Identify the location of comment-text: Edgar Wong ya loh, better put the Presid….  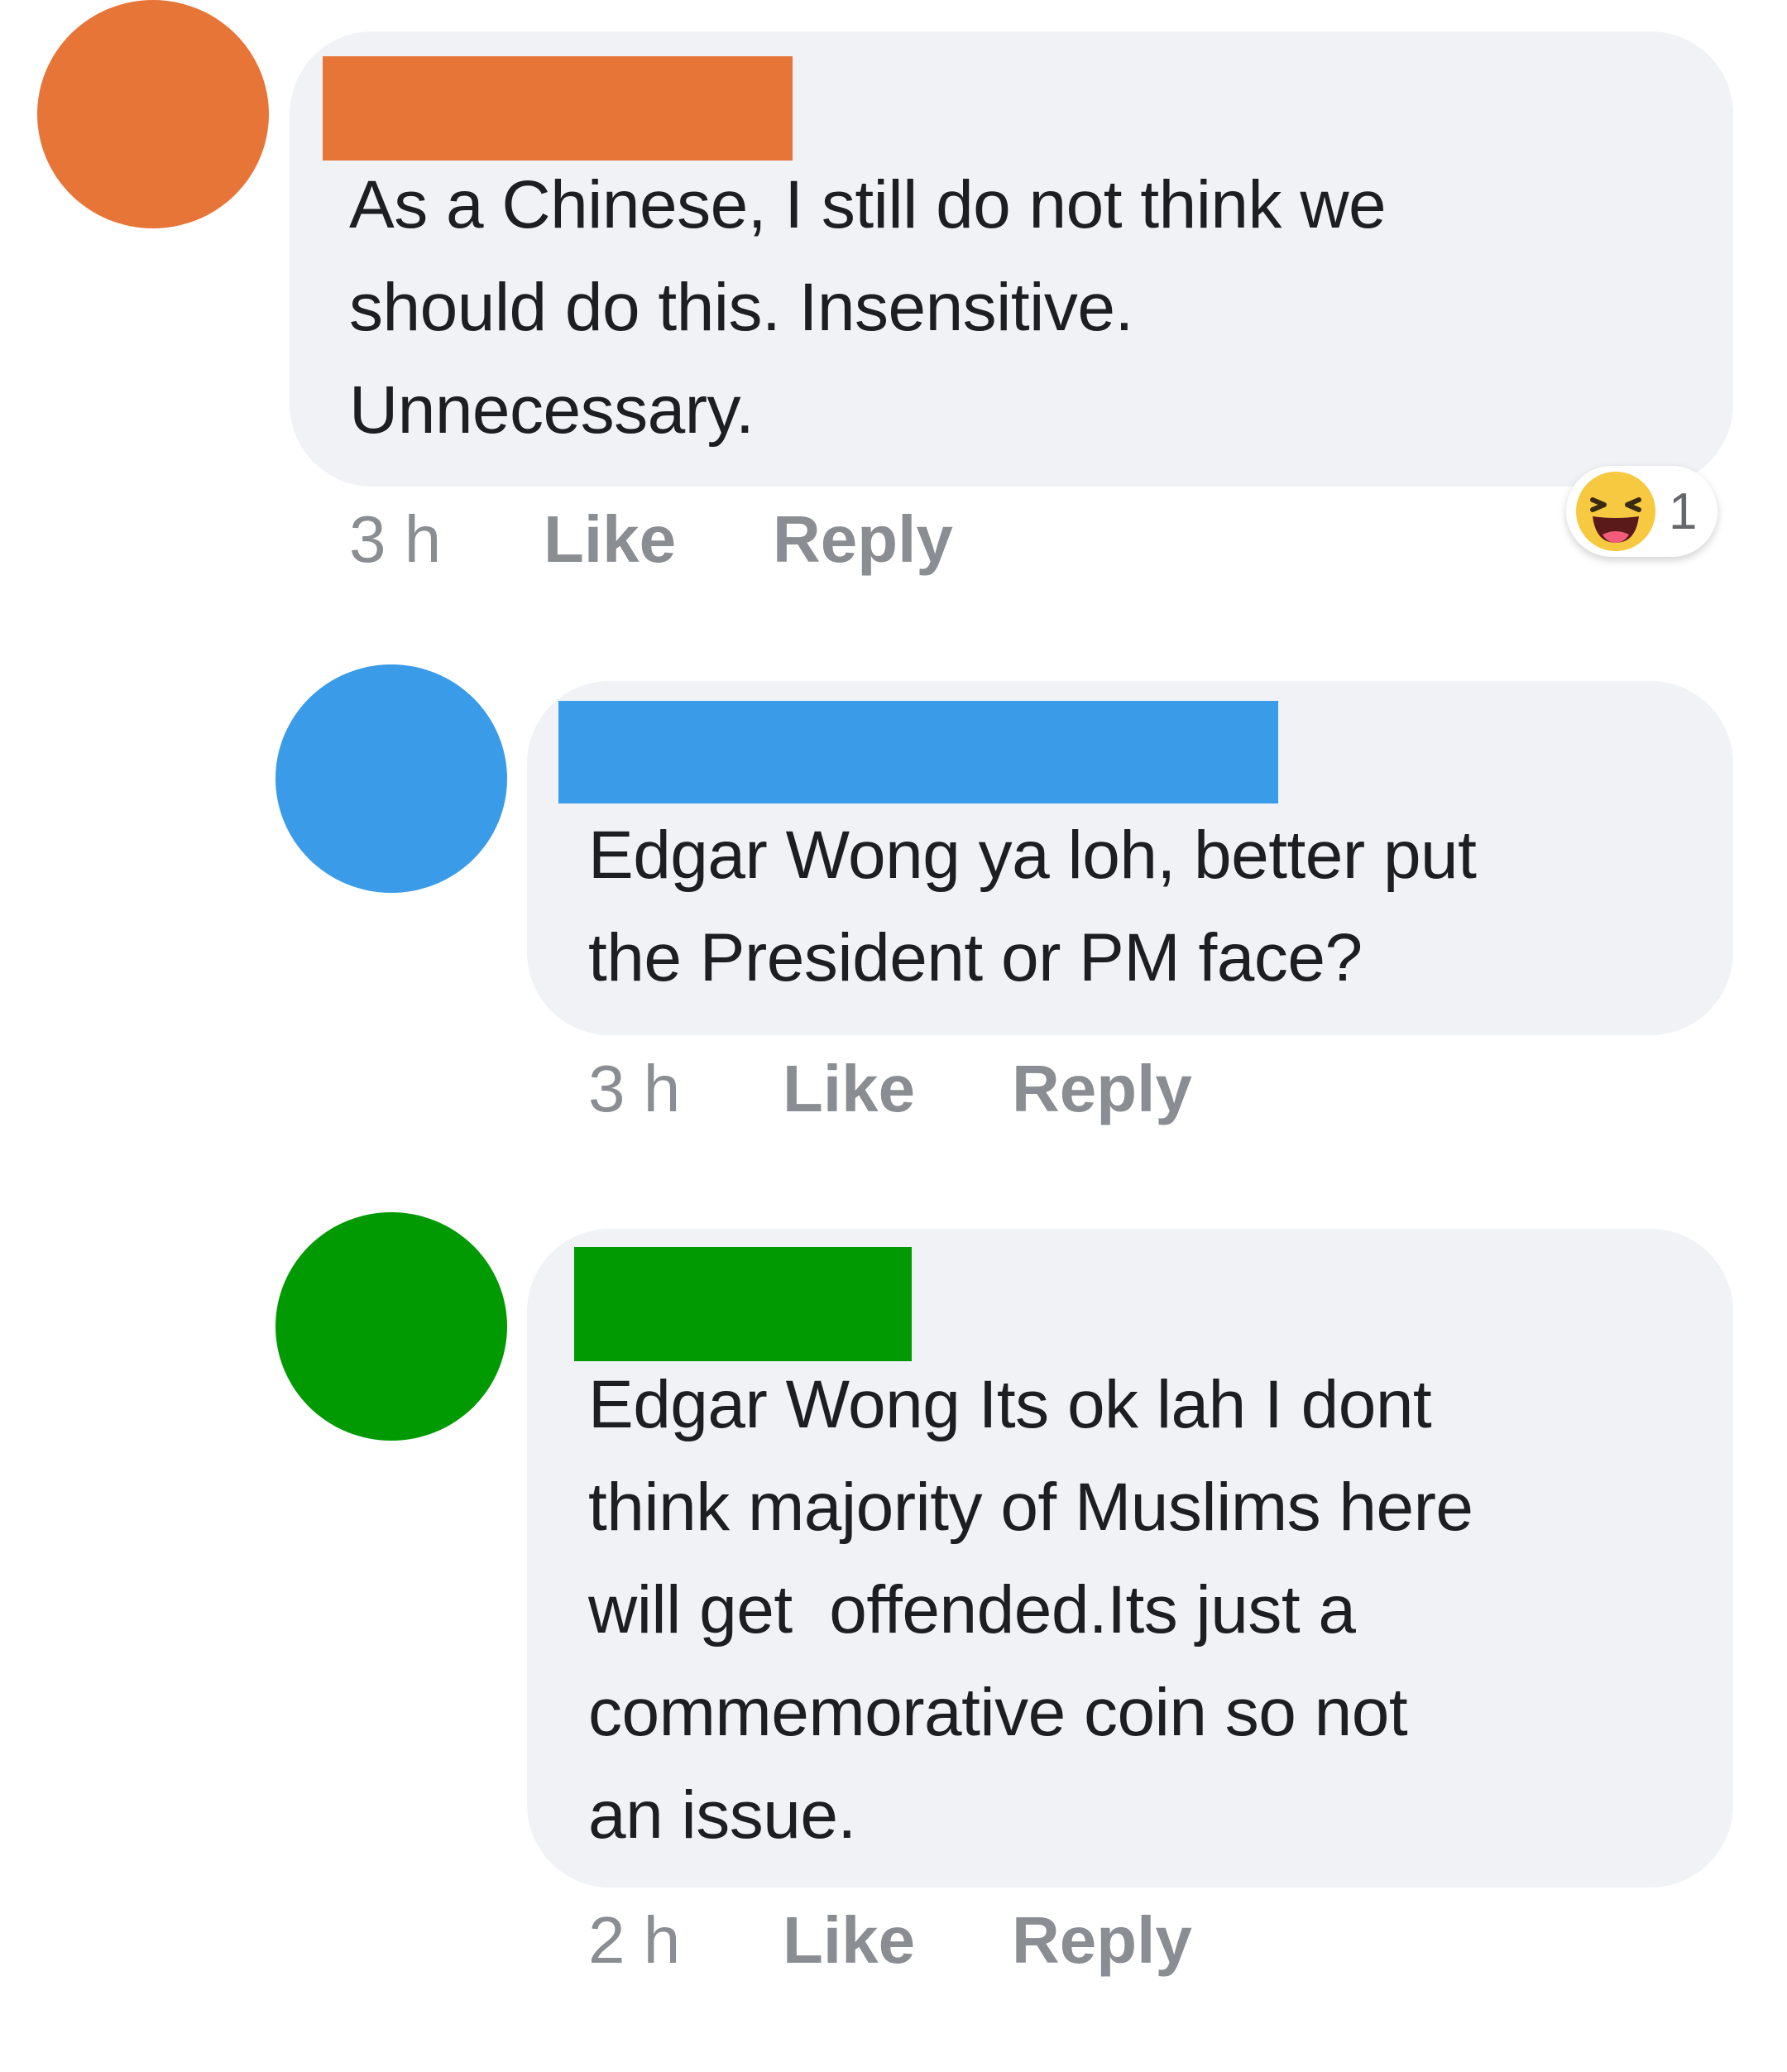
(1032, 906).